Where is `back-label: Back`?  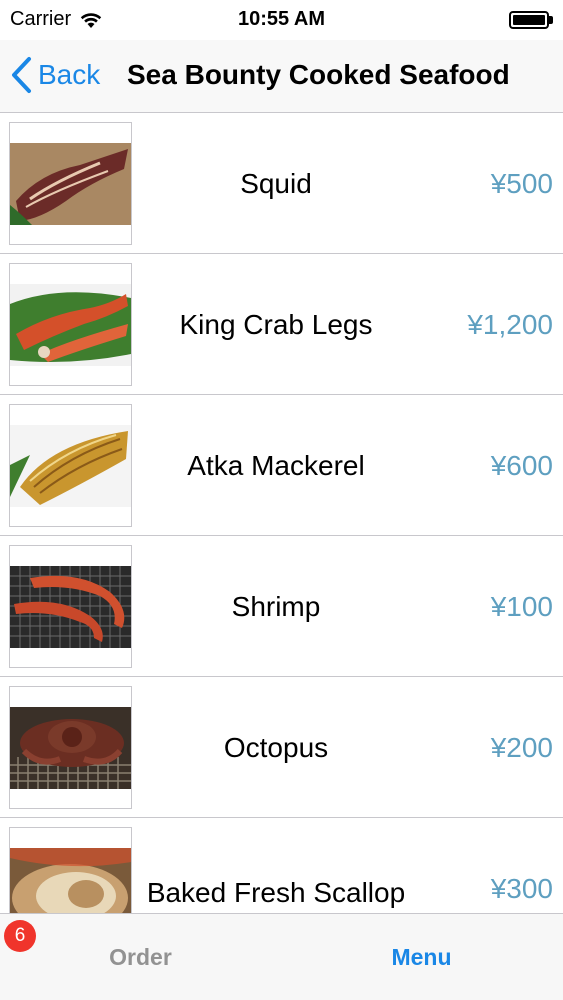
back-label: Back is located at coordinates (69, 74).